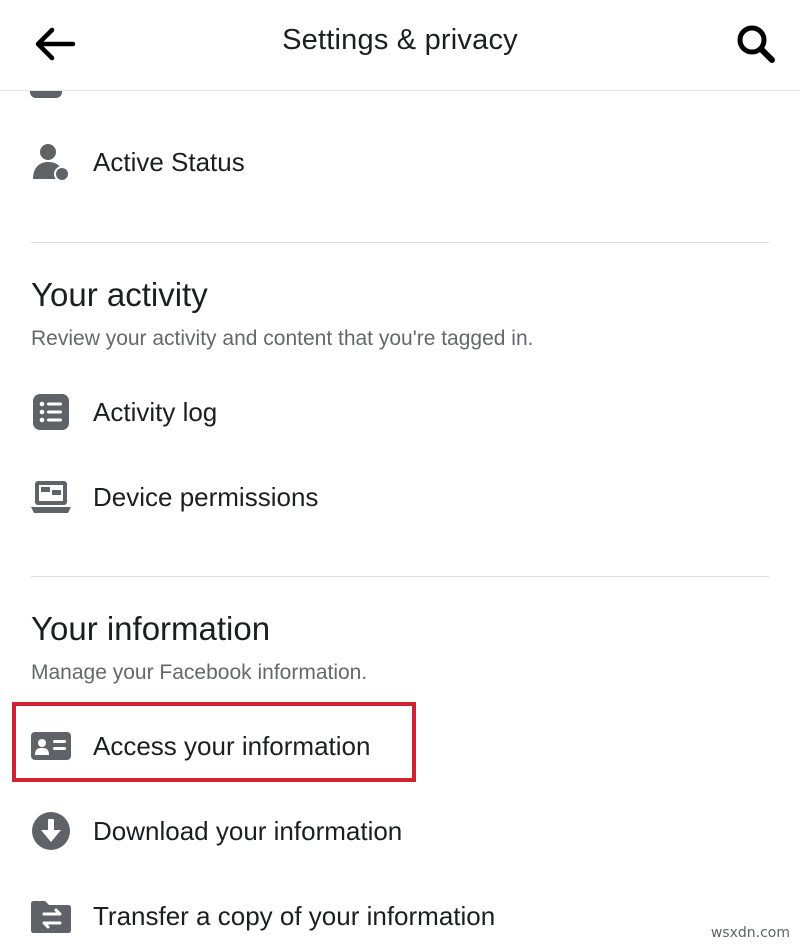 The height and width of the screenshot is (952, 800). Describe the element at coordinates (119, 294) in the screenshot. I see `section-title-your-activity: Your activity` at that location.